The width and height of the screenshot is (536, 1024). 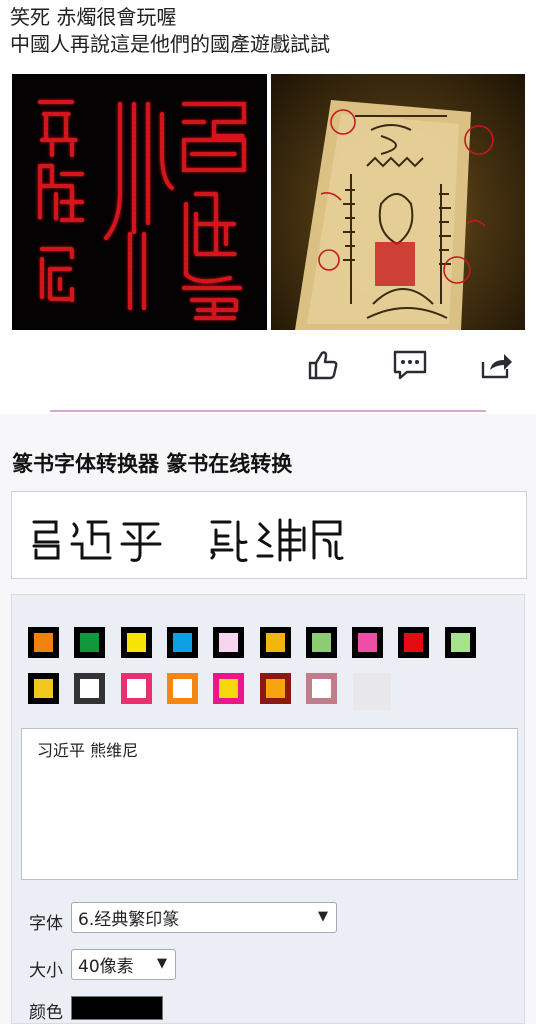 I want to click on thumbs-up-icon, so click(x=323, y=365).